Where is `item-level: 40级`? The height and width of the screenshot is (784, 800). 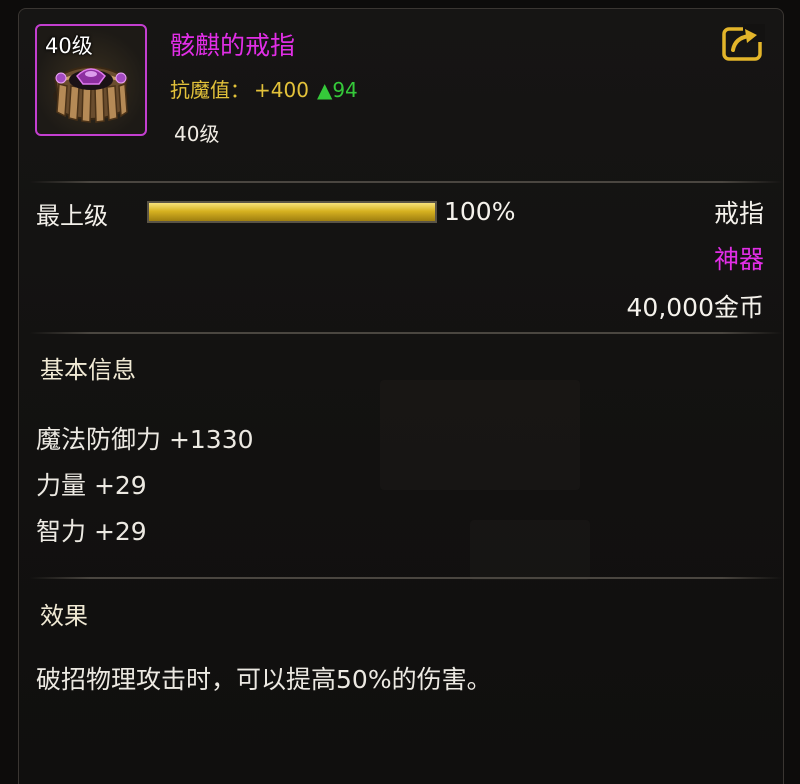
item-level: 40级 is located at coordinates (197, 134).